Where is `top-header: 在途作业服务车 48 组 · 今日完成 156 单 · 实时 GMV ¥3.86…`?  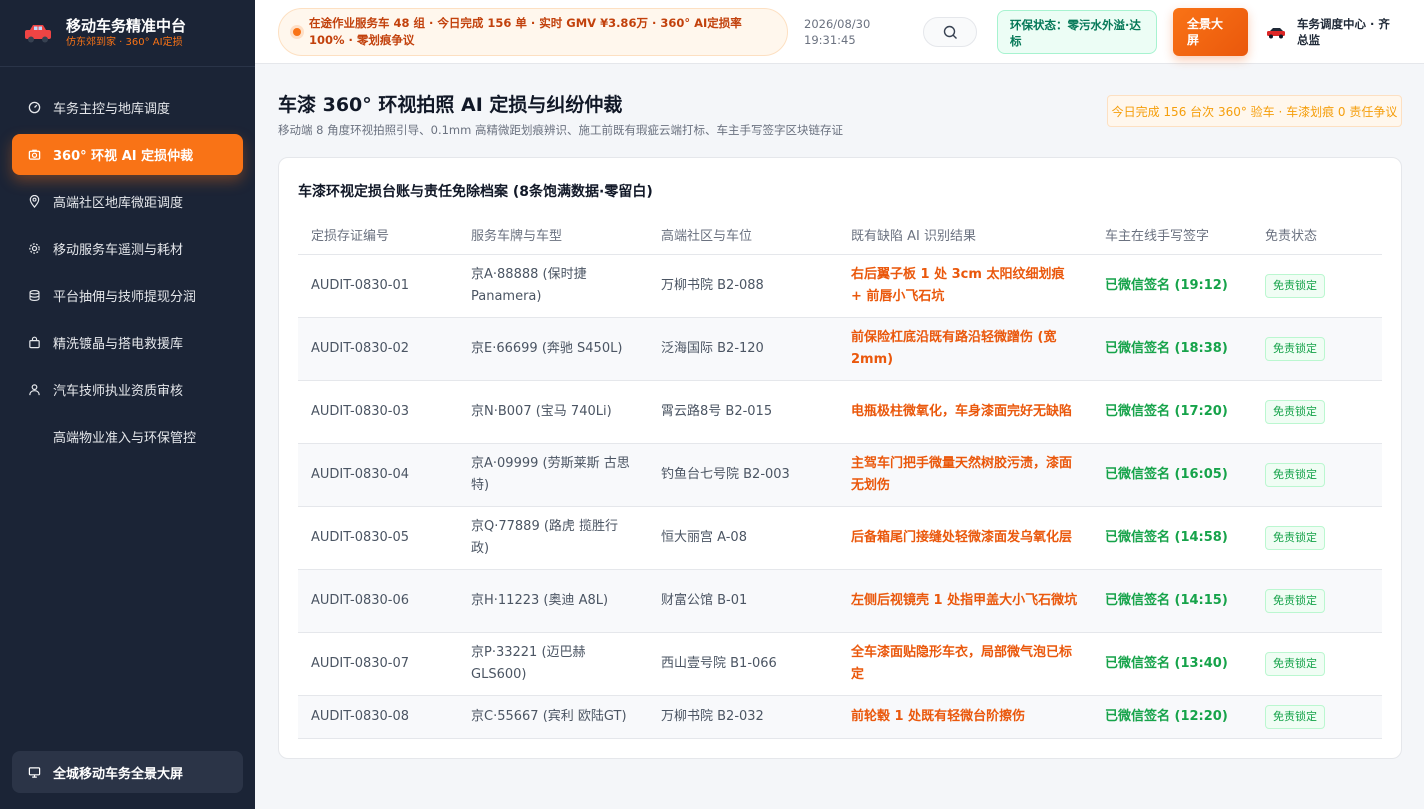 top-header: 在途作业服务车 48 组 · 今日完成 156 单 · 实时 GMV ¥3.86… is located at coordinates (839, 32).